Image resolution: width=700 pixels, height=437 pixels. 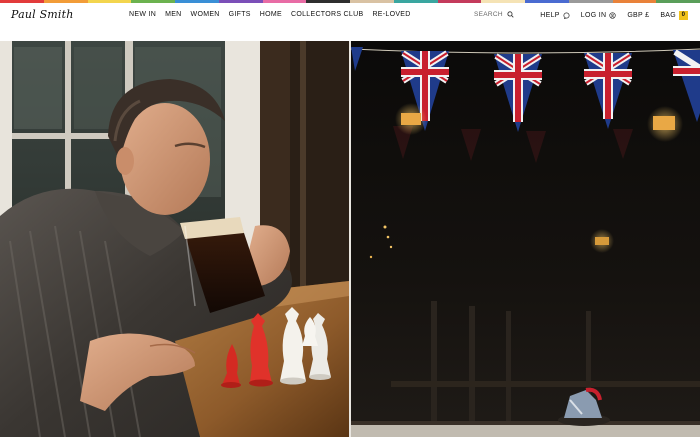 I want to click on chat-icon, so click(x=566, y=15).